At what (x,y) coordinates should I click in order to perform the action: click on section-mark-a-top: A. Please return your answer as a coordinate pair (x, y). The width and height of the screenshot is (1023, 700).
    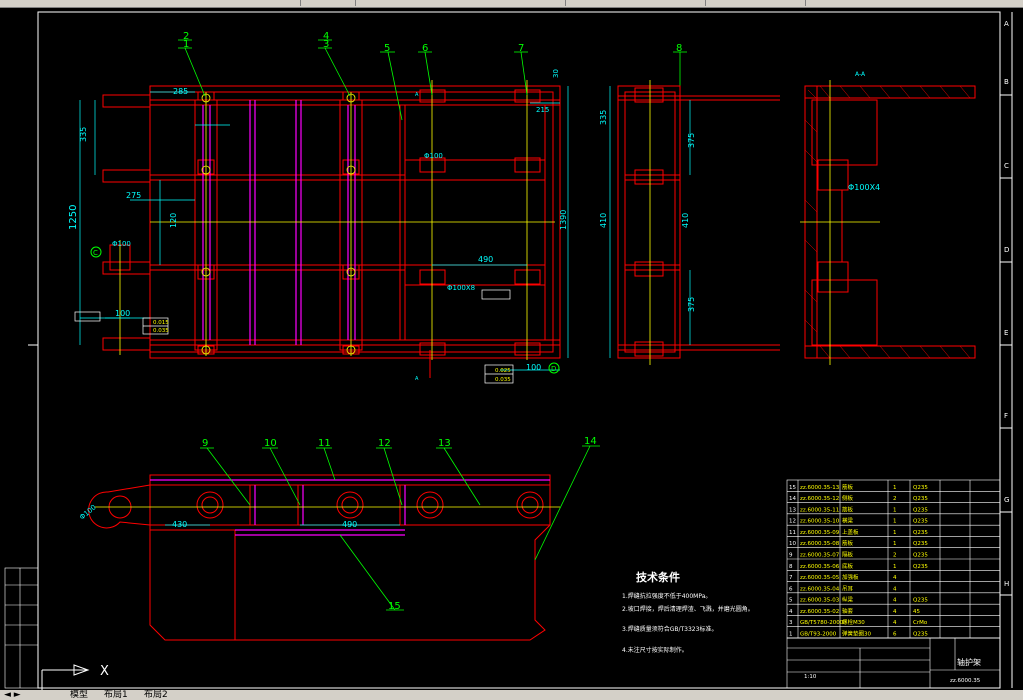
    Looking at the image, I should click on (417, 95).